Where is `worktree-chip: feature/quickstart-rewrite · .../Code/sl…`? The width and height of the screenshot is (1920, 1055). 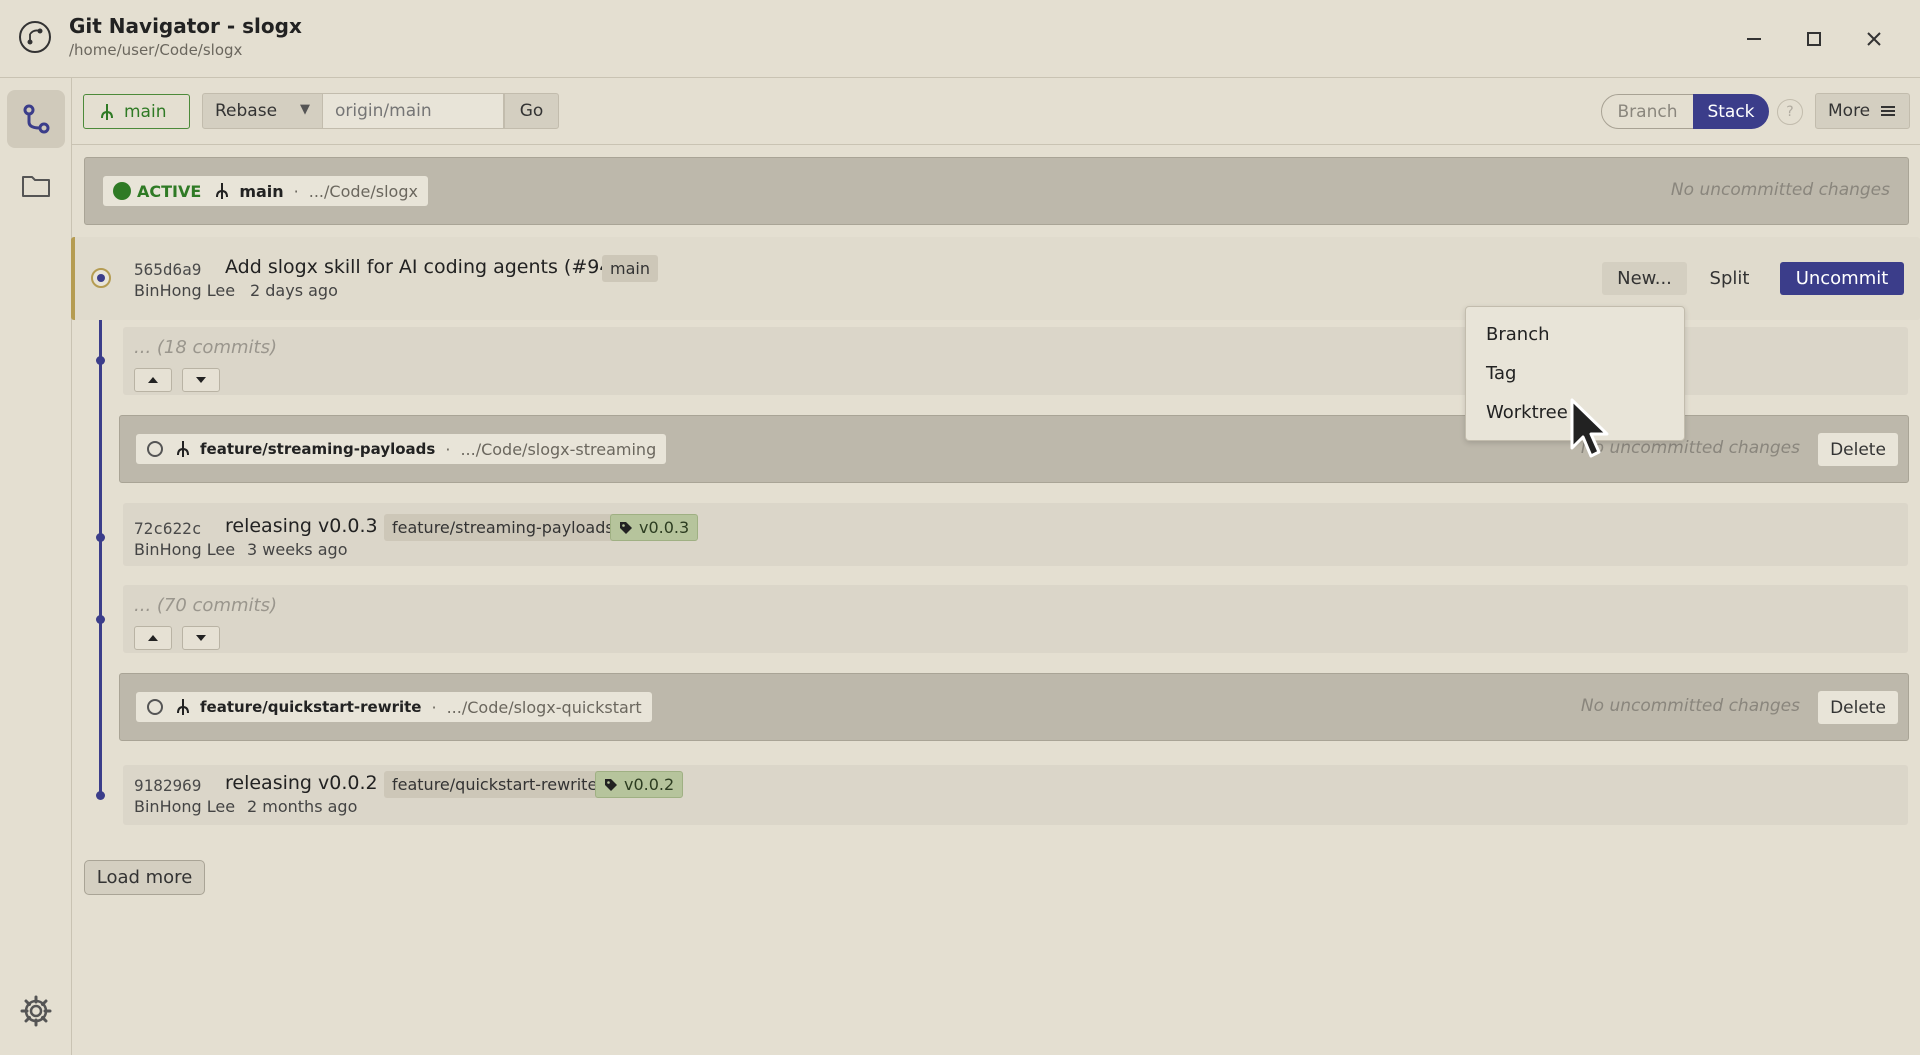
worktree-chip: feature/quickstart-rewrite · .../Code/sl… is located at coordinates (394, 707).